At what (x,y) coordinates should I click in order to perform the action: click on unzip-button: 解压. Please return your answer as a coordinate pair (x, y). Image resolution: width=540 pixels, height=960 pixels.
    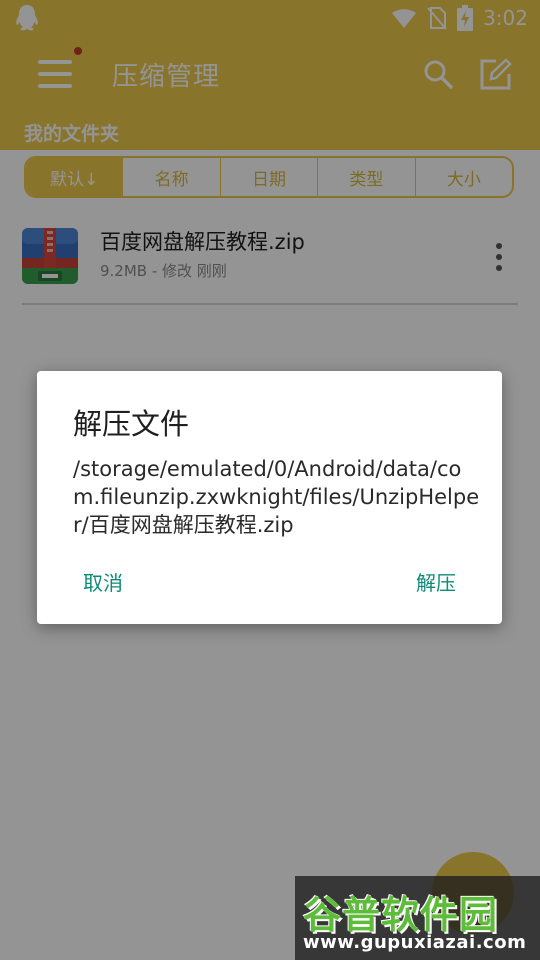
    Looking at the image, I should click on (436, 581).